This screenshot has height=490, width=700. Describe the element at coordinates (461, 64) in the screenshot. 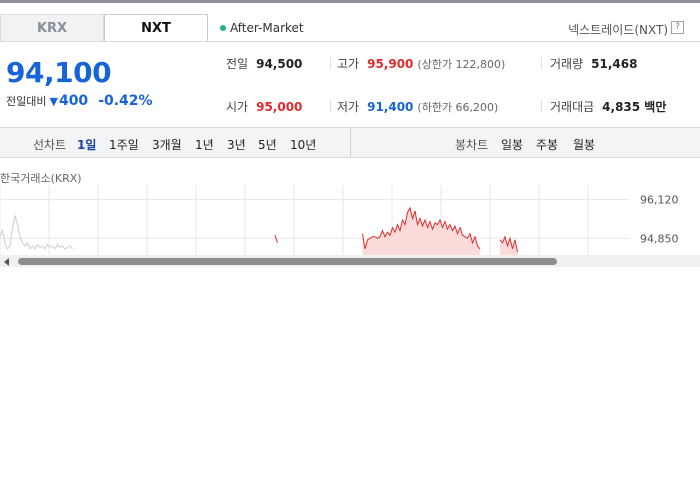

I see `upper-limit: (상한가 122,800)` at that location.